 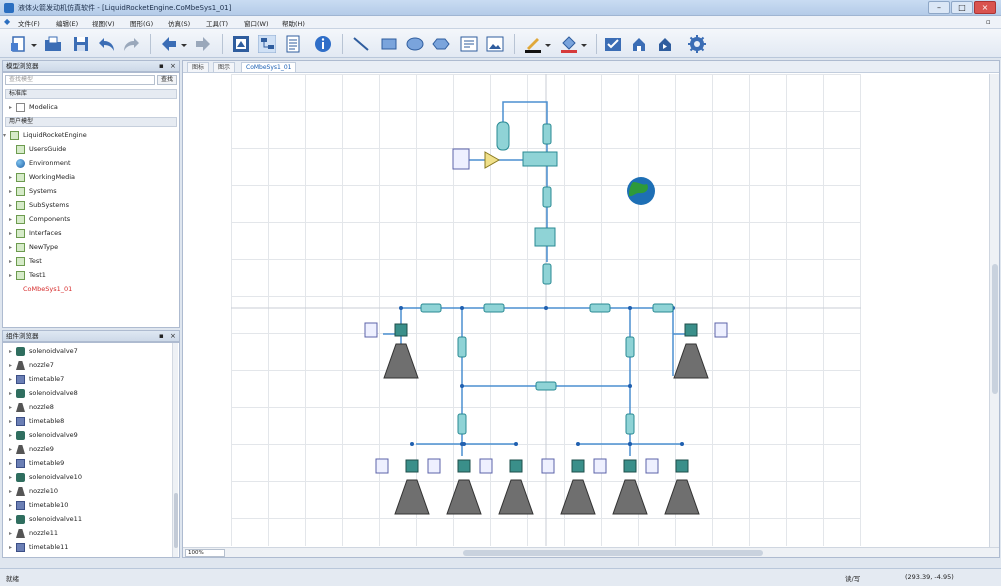 What do you see at coordinates (613, 44) in the screenshot?
I see `check-model-icon` at bounding box center [613, 44].